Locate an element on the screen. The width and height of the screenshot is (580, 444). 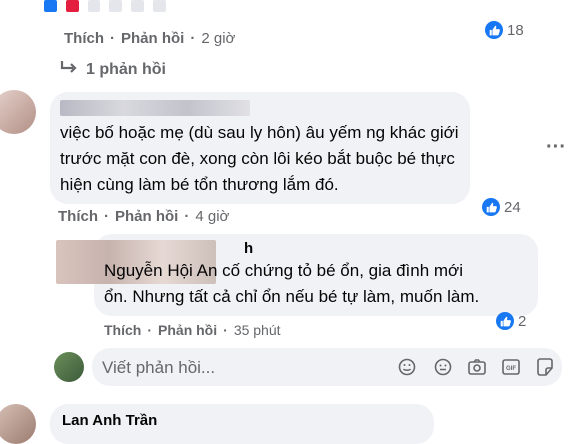
comment-bubble: Lan Anh Trần is located at coordinates (242, 424).